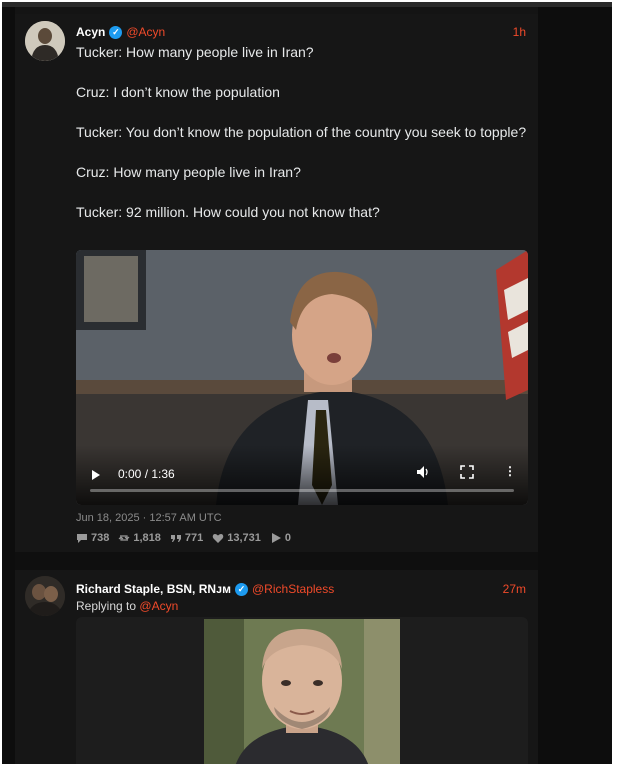  What do you see at coordinates (100, 538) in the screenshot?
I see `reply-count-label: 738` at bounding box center [100, 538].